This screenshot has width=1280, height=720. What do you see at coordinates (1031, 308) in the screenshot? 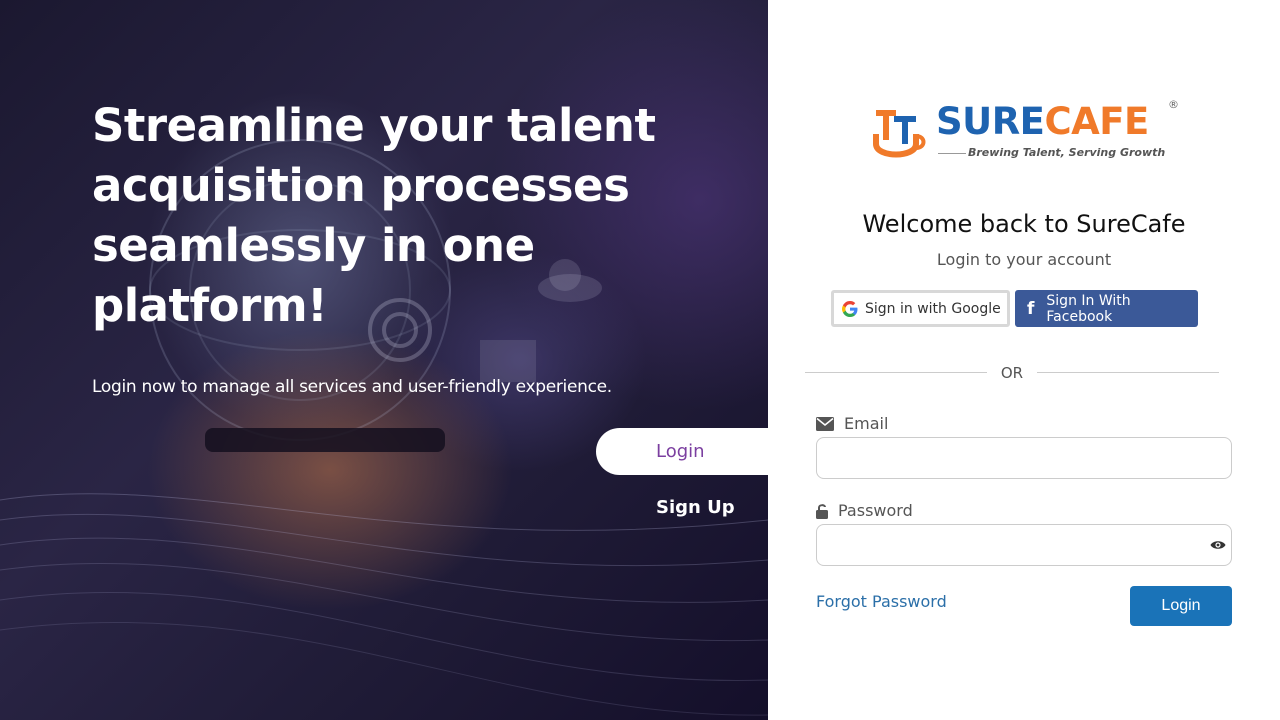
I see `facebook-icon: f` at bounding box center [1031, 308].